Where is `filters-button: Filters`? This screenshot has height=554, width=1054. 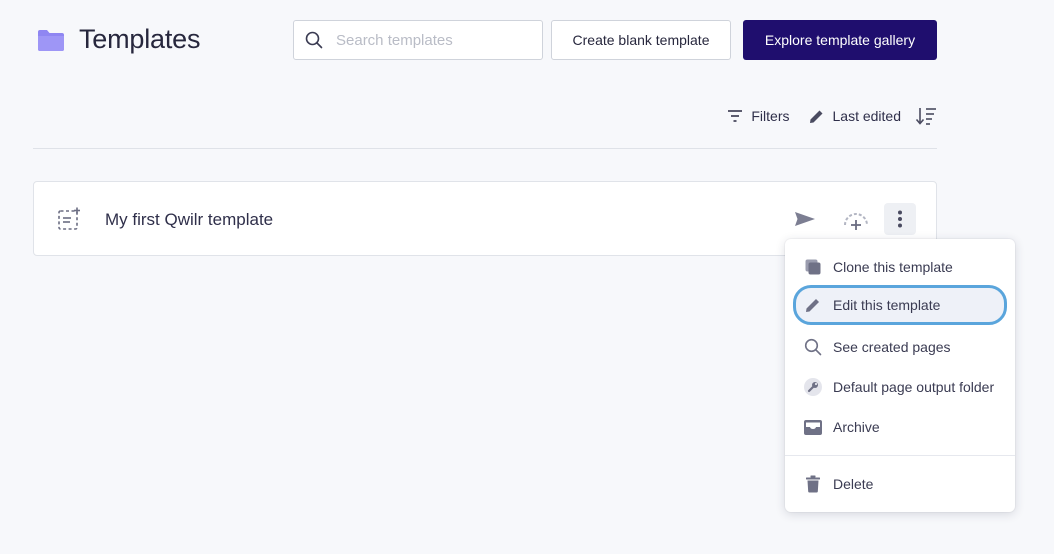
filters-button: Filters is located at coordinates (758, 116).